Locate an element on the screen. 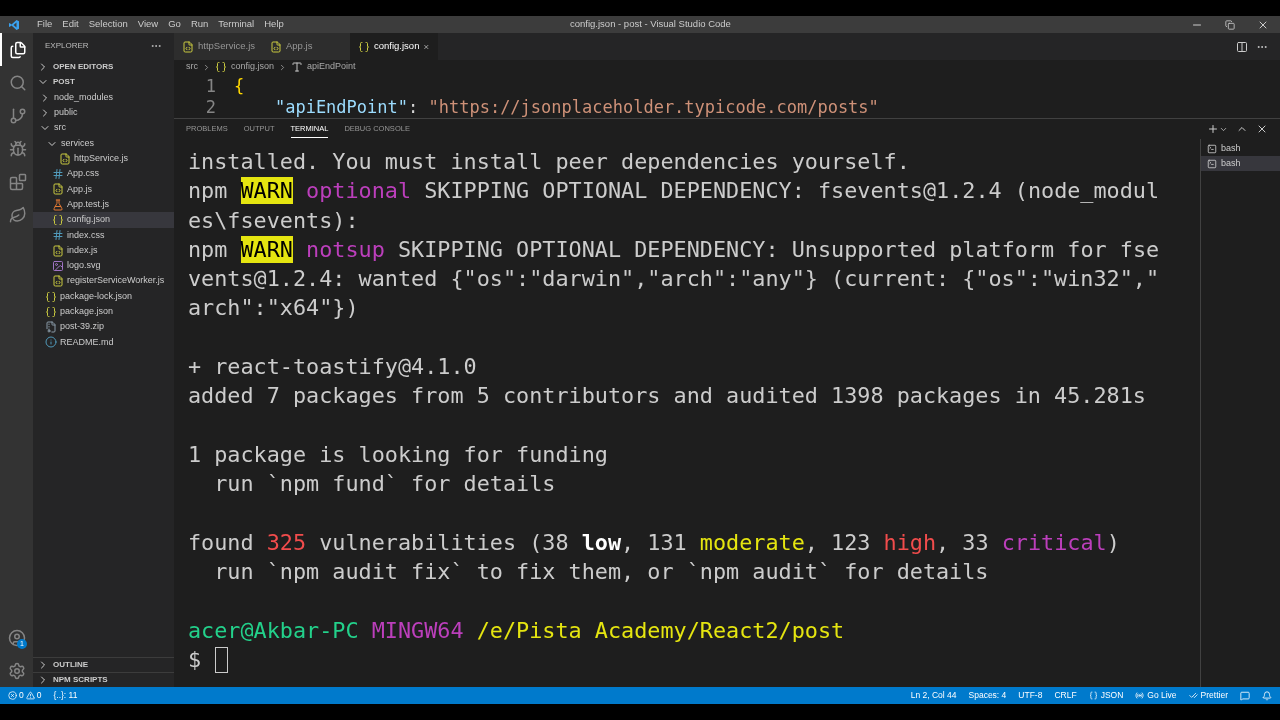 The height and width of the screenshot is (720, 1280). text-symbol-icon is located at coordinates (297, 67).